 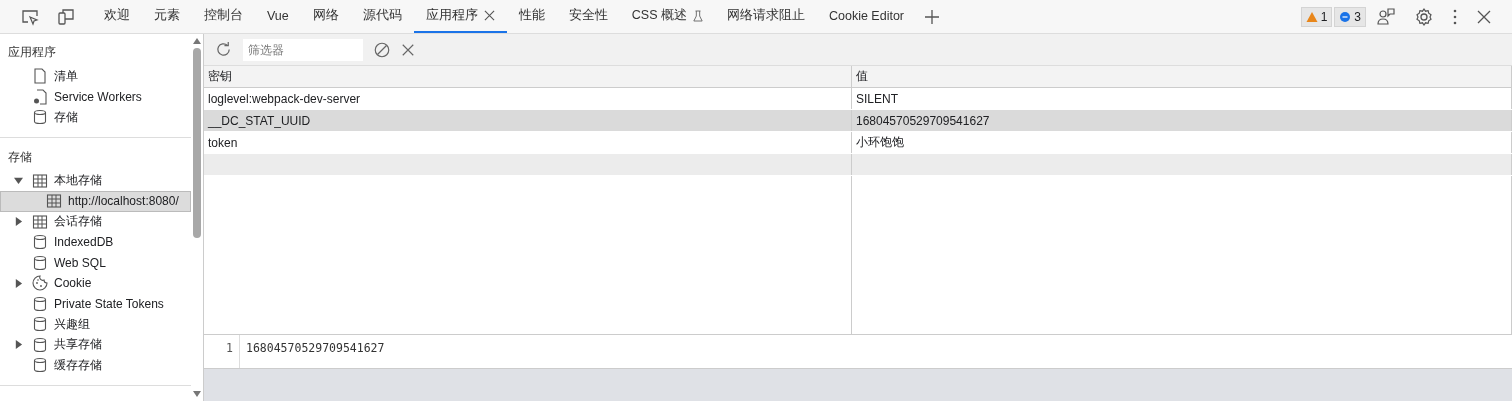 I want to click on expanded-arrow-icon, so click(x=18, y=181).